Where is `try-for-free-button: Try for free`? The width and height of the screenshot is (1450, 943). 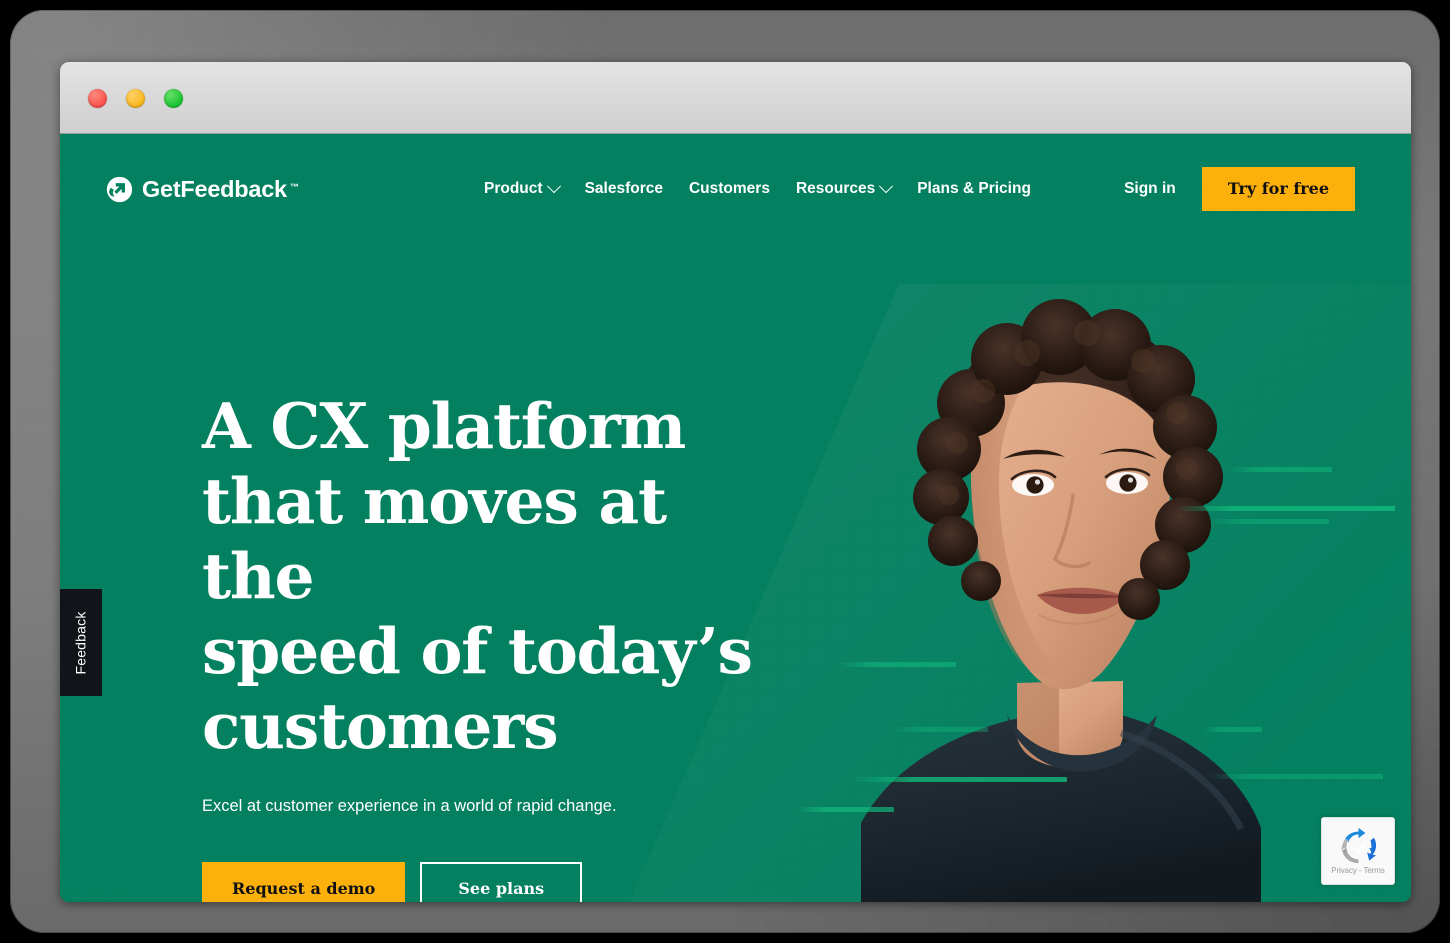 try-for-free-button: Try for free is located at coordinates (1278, 189).